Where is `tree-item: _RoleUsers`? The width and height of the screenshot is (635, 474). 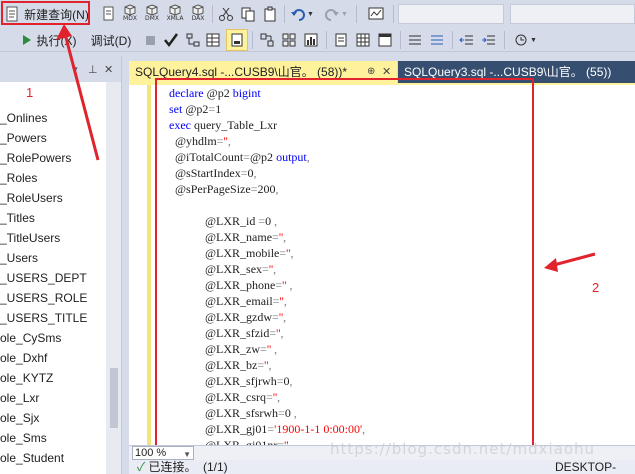 tree-item: _RoleUsers is located at coordinates (31, 198).